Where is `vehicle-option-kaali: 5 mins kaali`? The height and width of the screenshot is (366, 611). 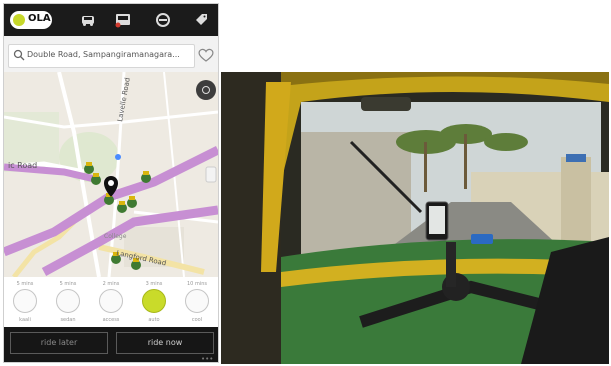 vehicle-option-kaali: 5 mins kaali is located at coordinates (25, 302).